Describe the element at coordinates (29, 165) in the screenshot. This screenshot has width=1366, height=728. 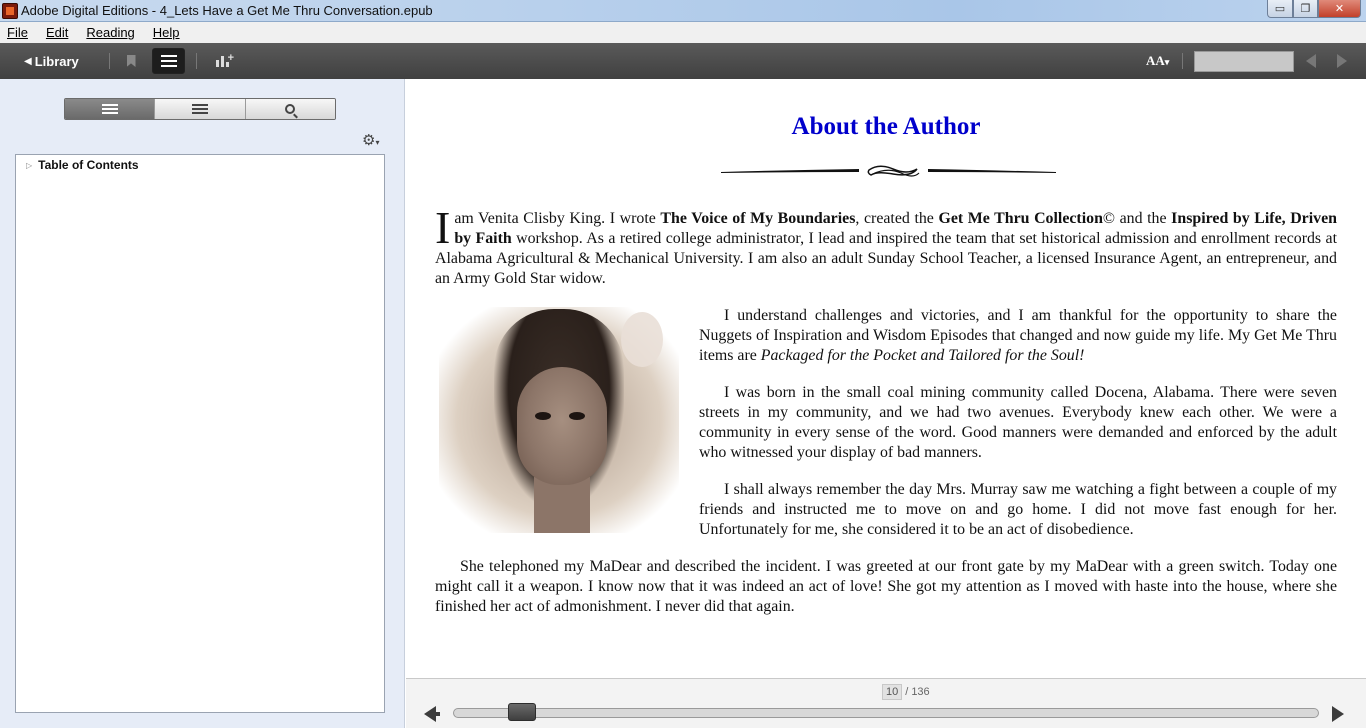
I see `expand-arrow-icon: ▷` at that location.